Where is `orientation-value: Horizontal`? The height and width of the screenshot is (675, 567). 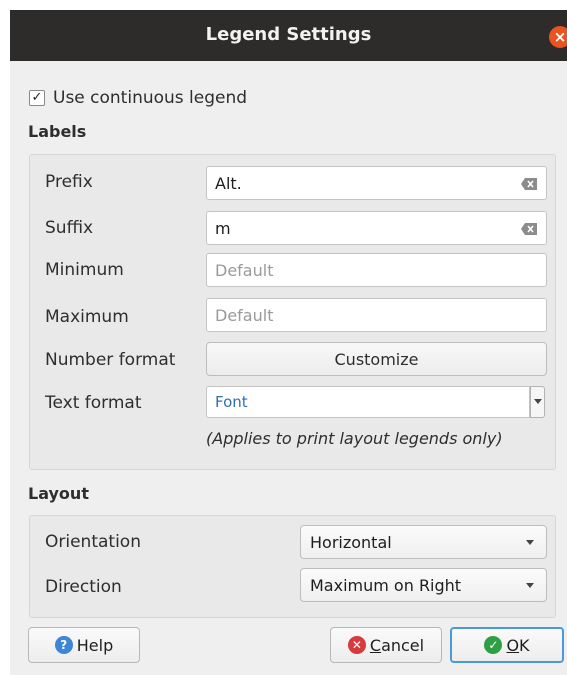
orientation-value: Horizontal is located at coordinates (351, 542).